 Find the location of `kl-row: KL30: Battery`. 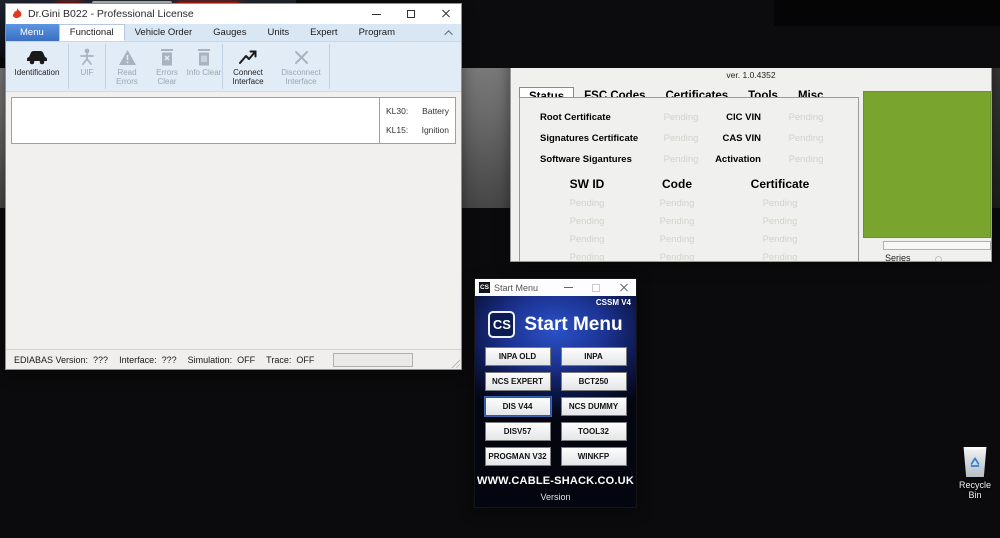

kl-row: KL30: Battery is located at coordinates (417, 111).